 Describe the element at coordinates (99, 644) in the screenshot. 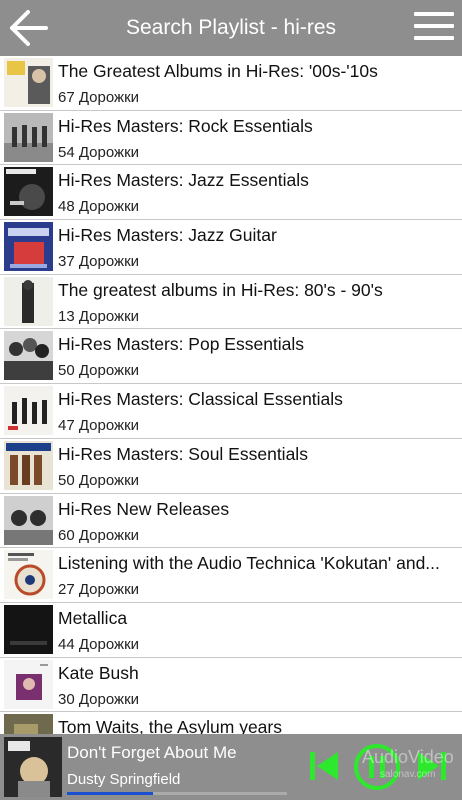

I see `track-count: 44 Дорожки` at that location.